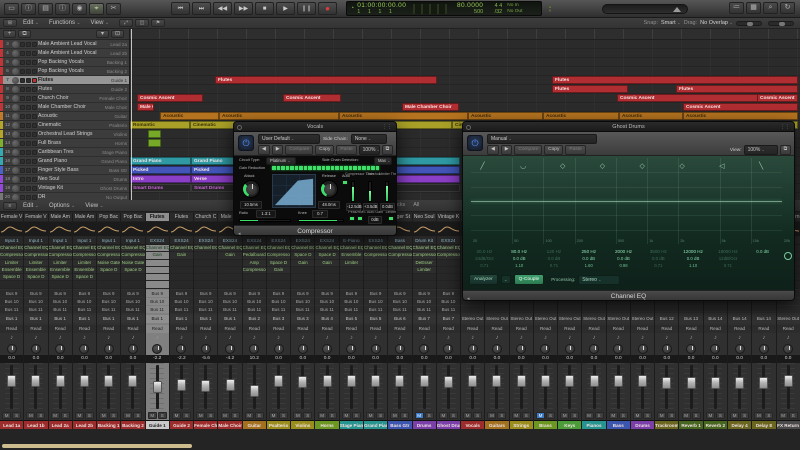  What do you see at coordinates (375, 424) in the screenshot?
I see `strip-channel-label: Grand Piano` at bounding box center [375, 424].